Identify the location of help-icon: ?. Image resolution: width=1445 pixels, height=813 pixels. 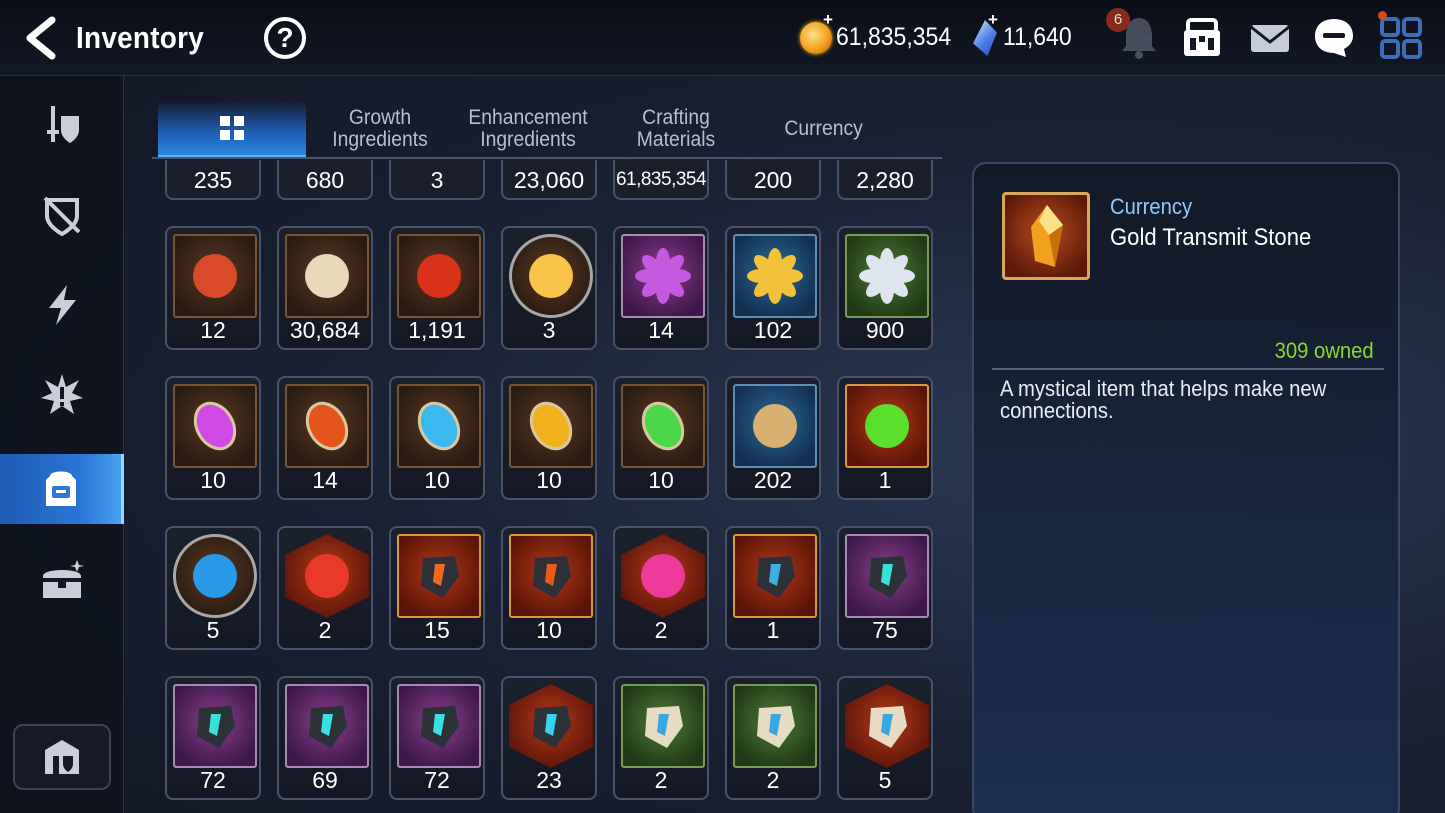
(285, 38).